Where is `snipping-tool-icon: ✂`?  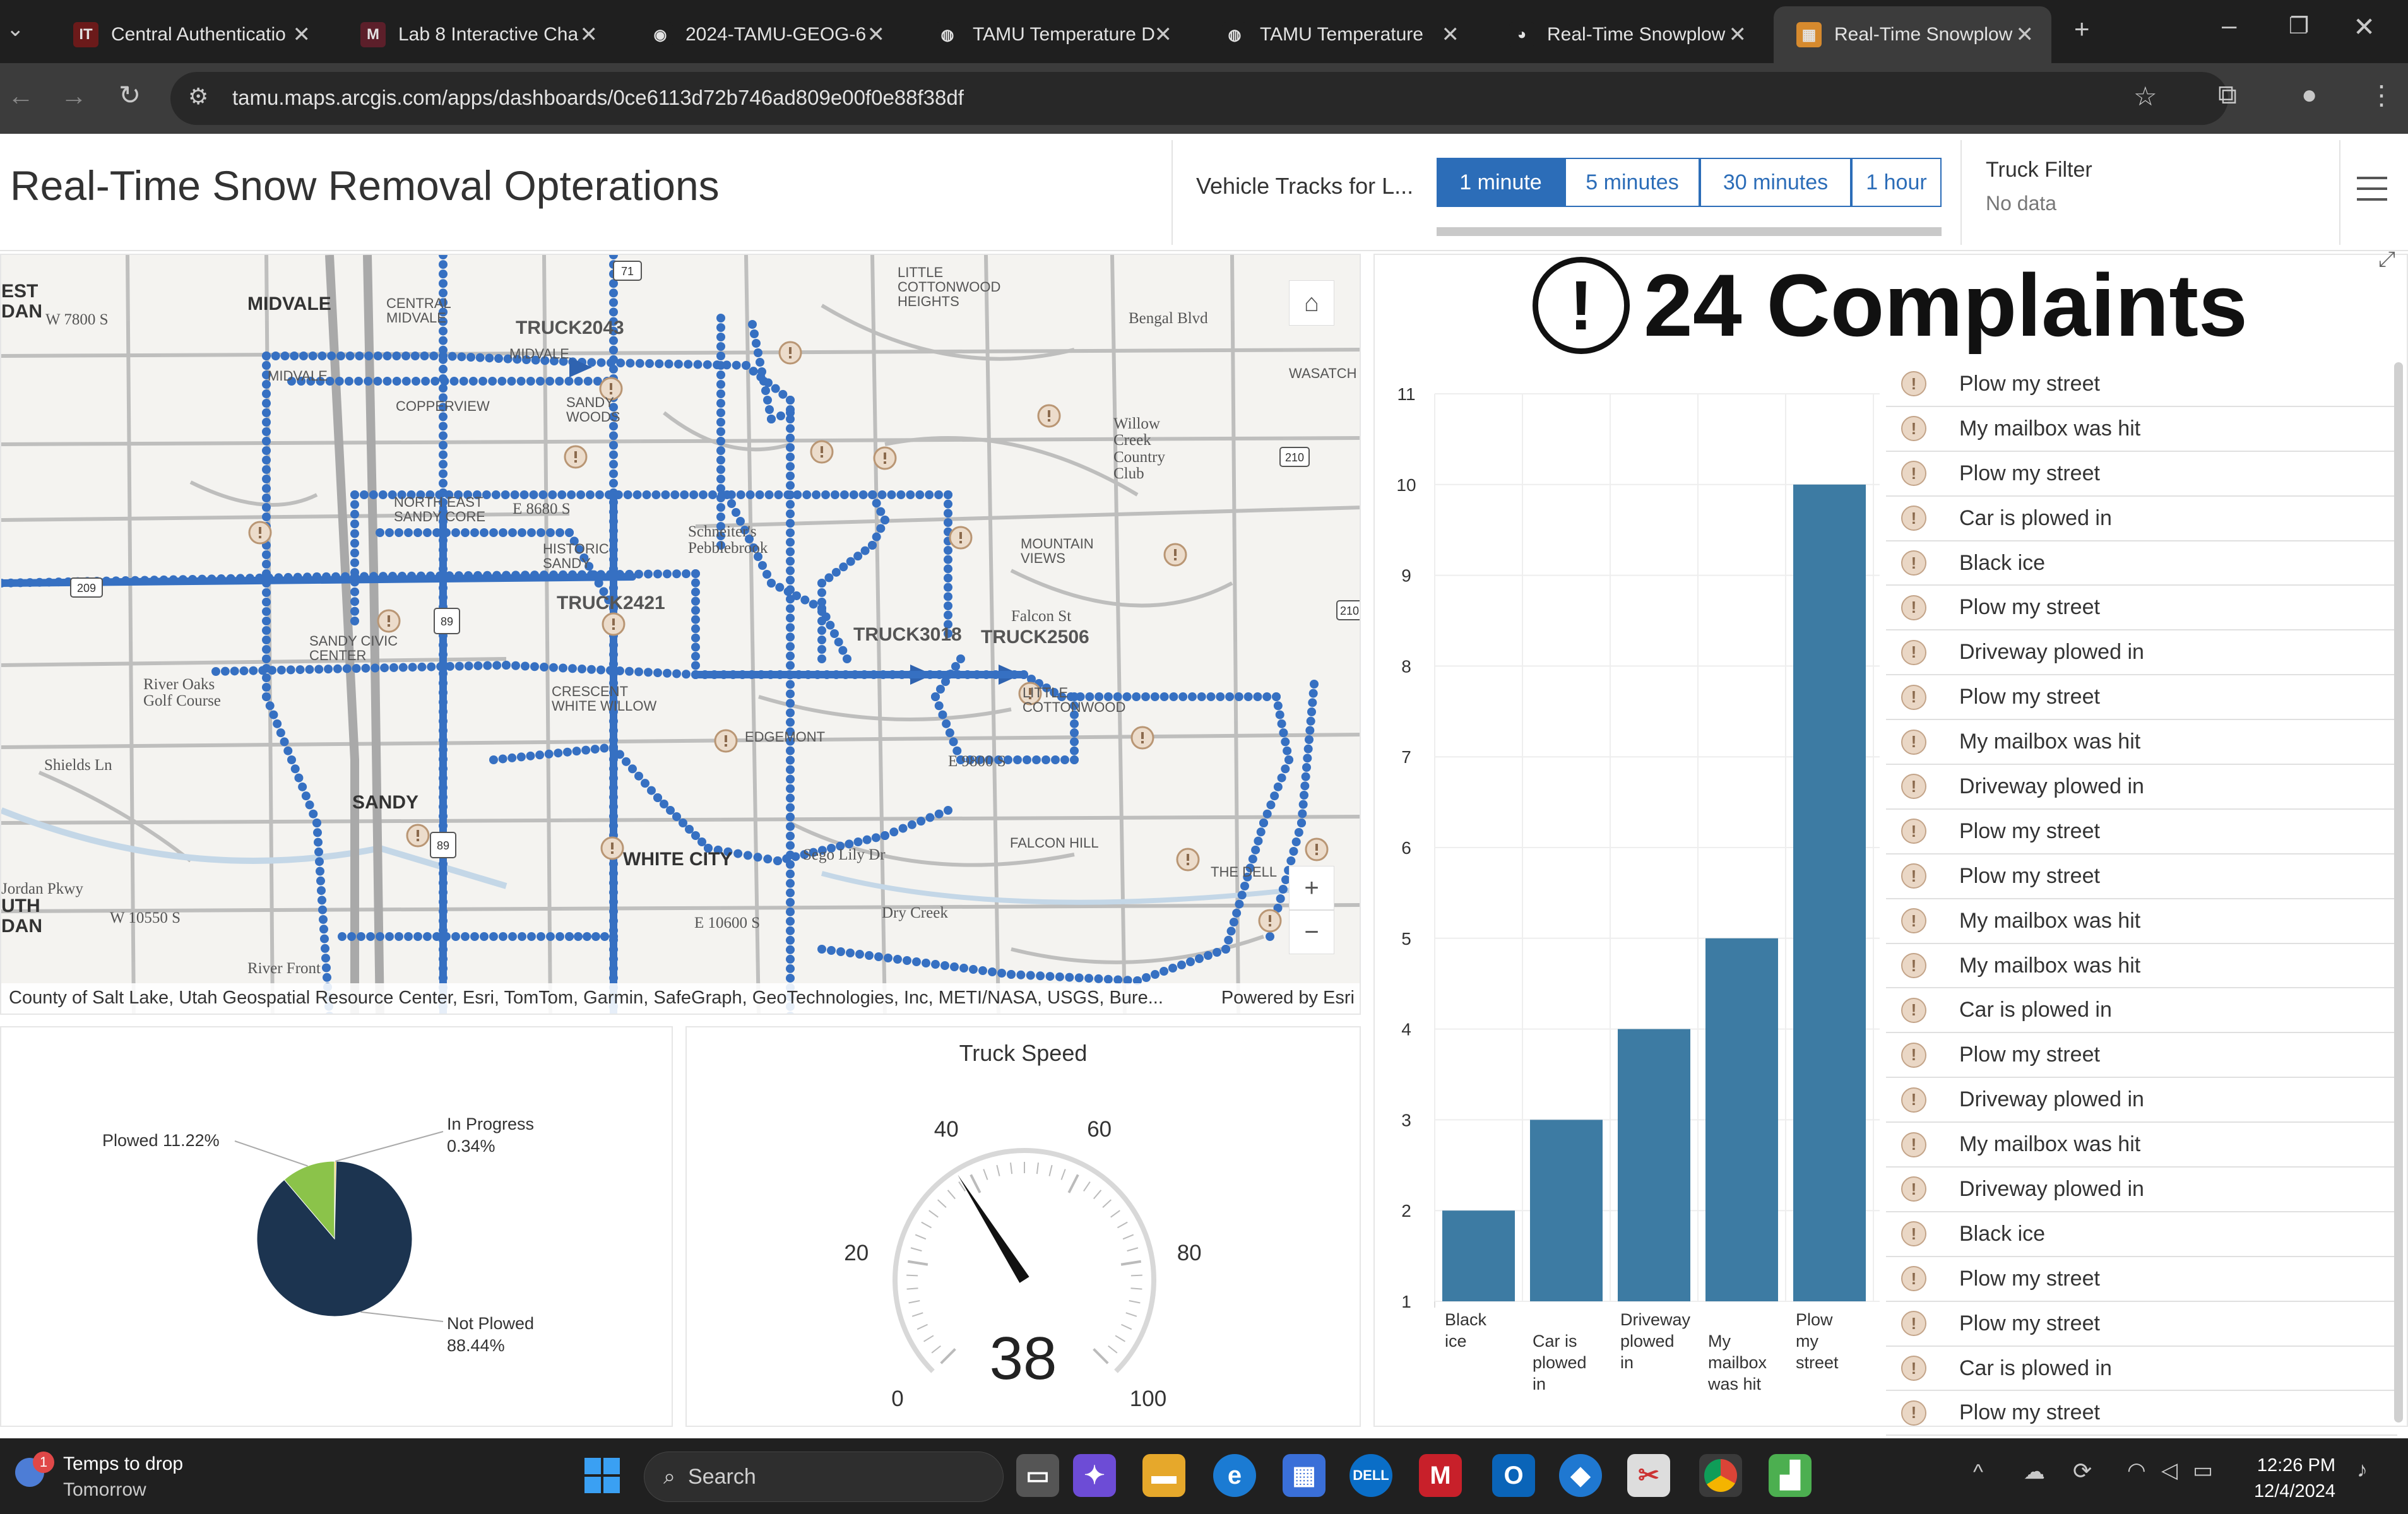 snipping-tool-icon: ✂ is located at coordinates (1649, 1476).